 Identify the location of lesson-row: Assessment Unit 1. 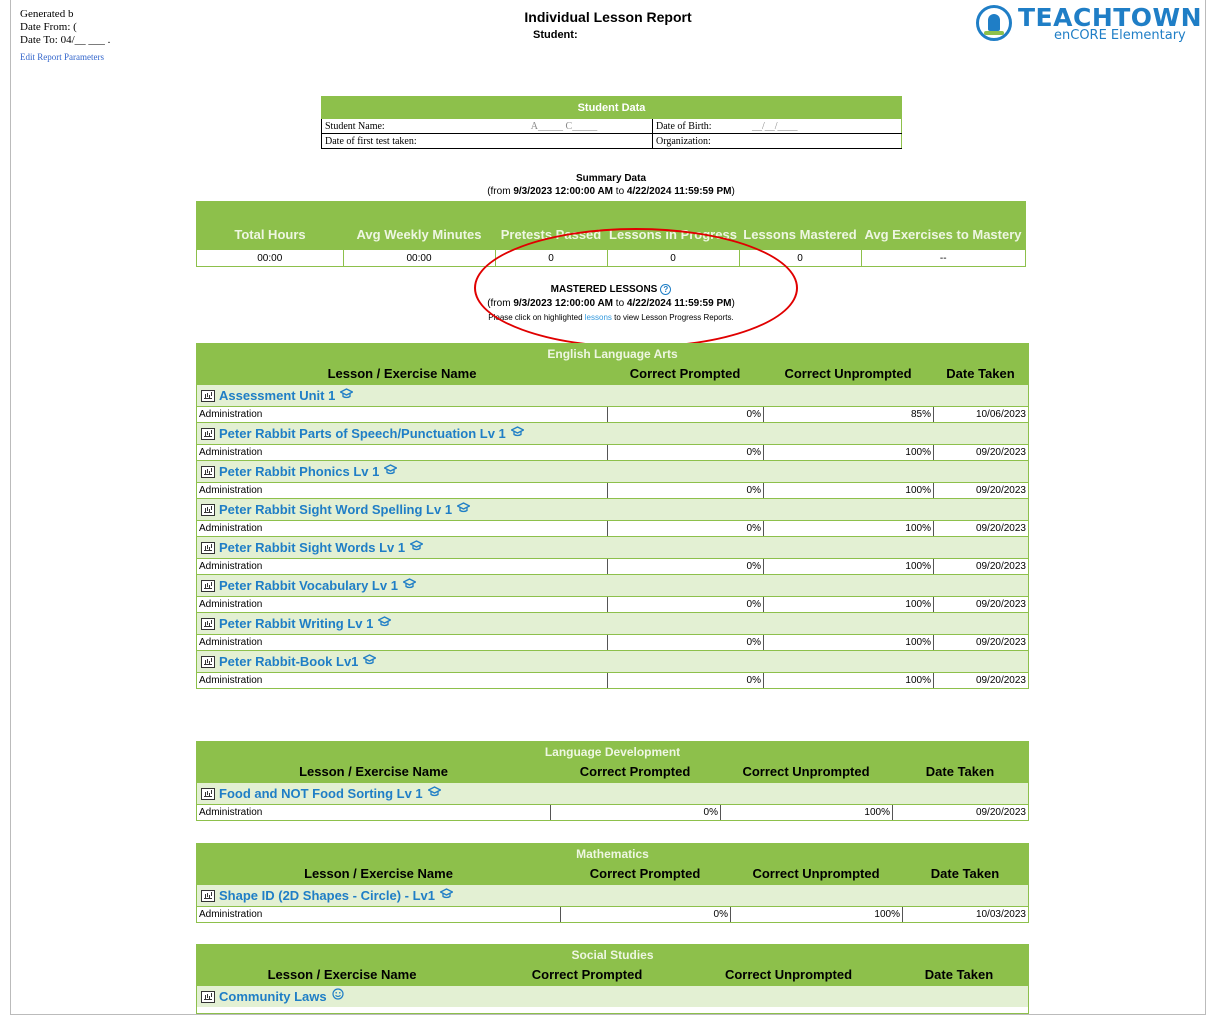
(612, 395).